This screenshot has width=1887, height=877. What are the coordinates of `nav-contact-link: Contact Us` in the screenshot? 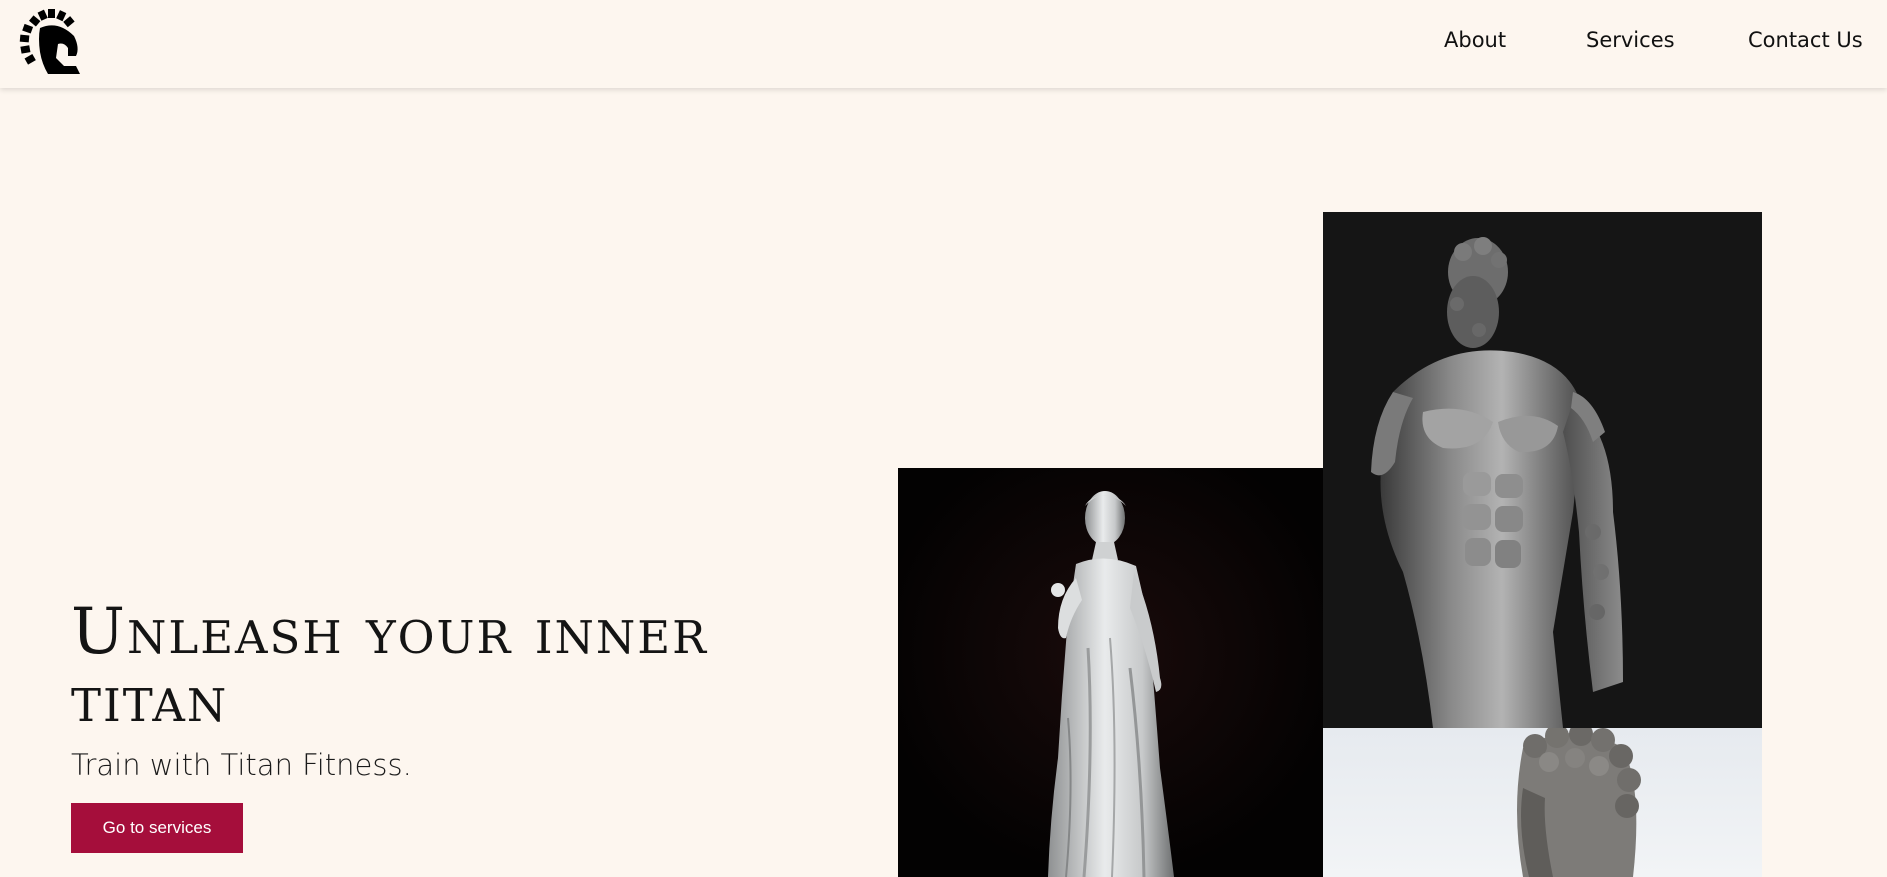 It's located at (1805, 40).